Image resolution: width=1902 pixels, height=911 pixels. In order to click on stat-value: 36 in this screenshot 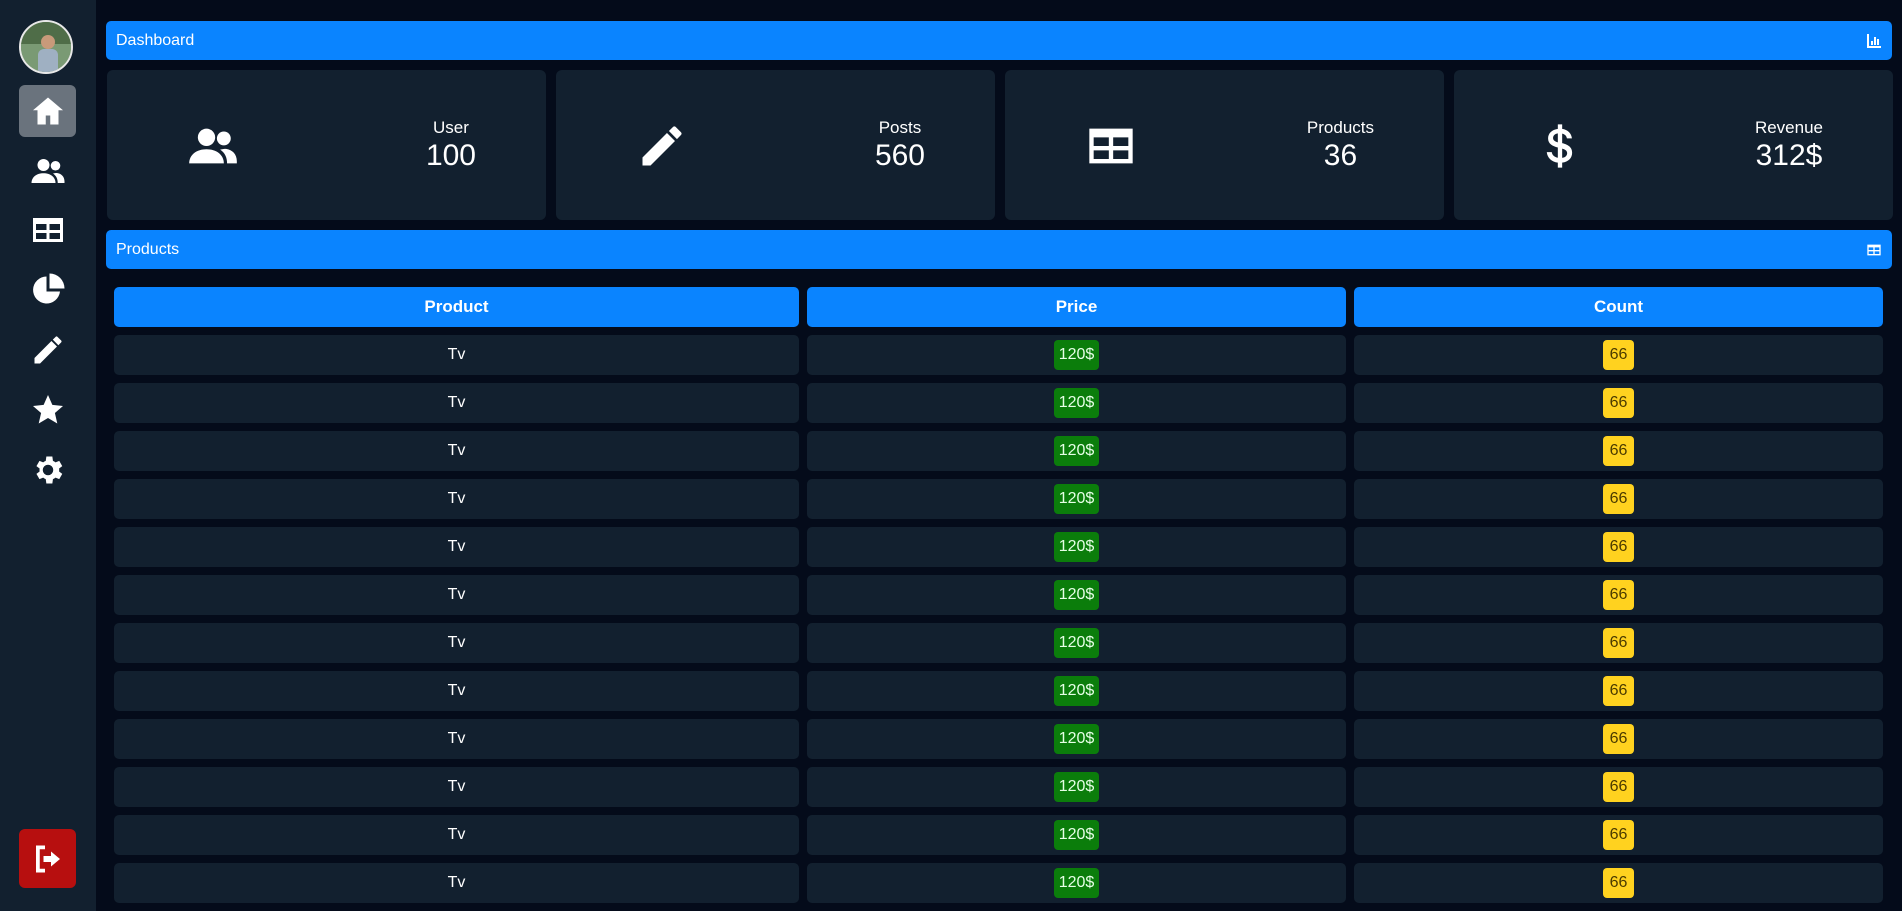, I will do `click(1340, 155)`.